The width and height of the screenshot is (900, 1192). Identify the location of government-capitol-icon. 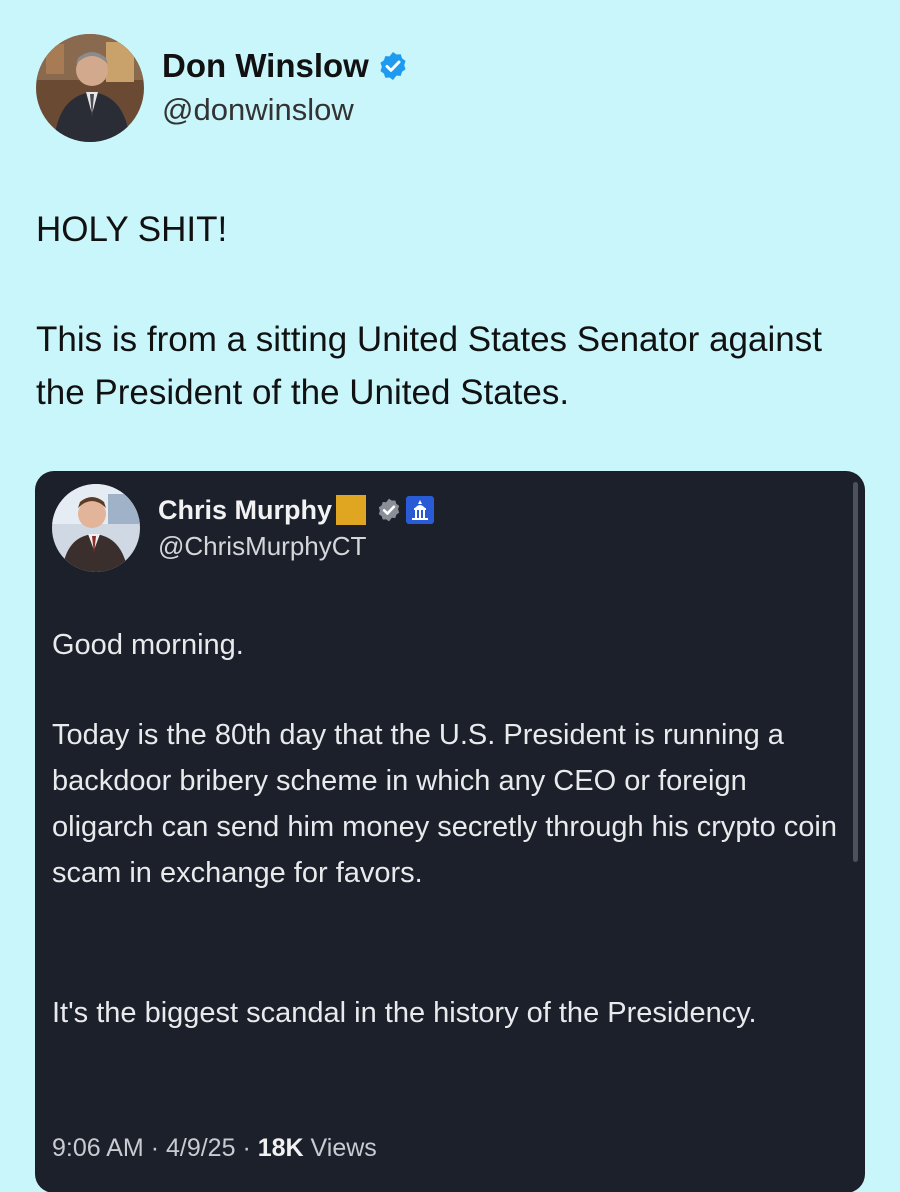
(420, 510).